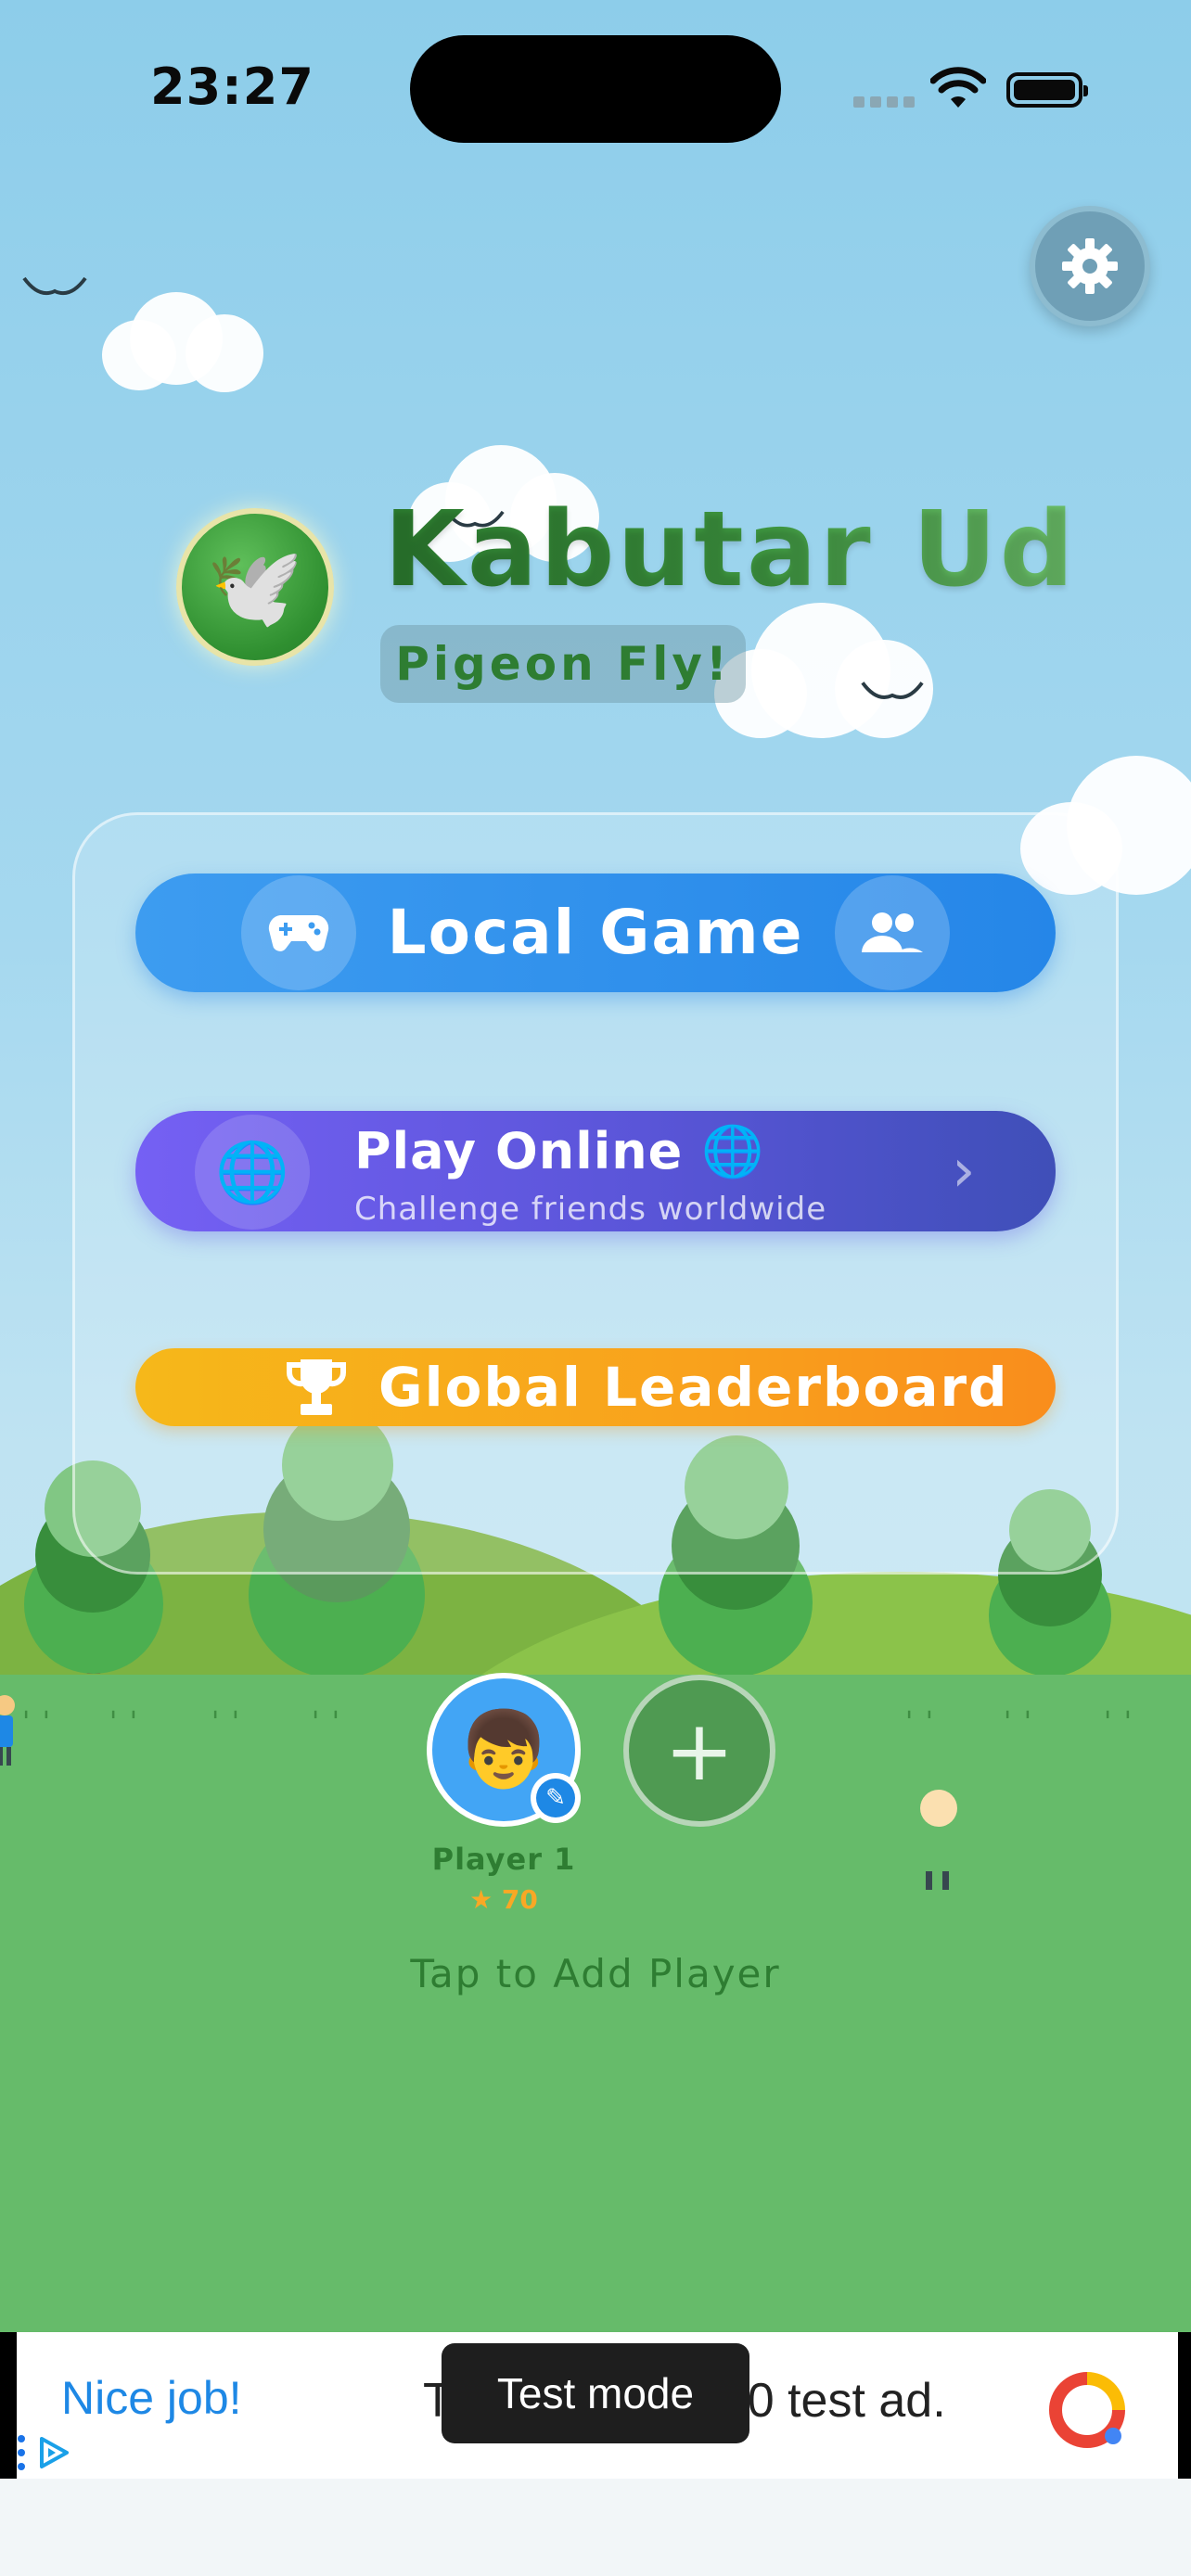  What do you see at coordinates (252, 1172) in the screenshot?
I see `globe-icon: 🌐` at bounding box center [252, 1172].